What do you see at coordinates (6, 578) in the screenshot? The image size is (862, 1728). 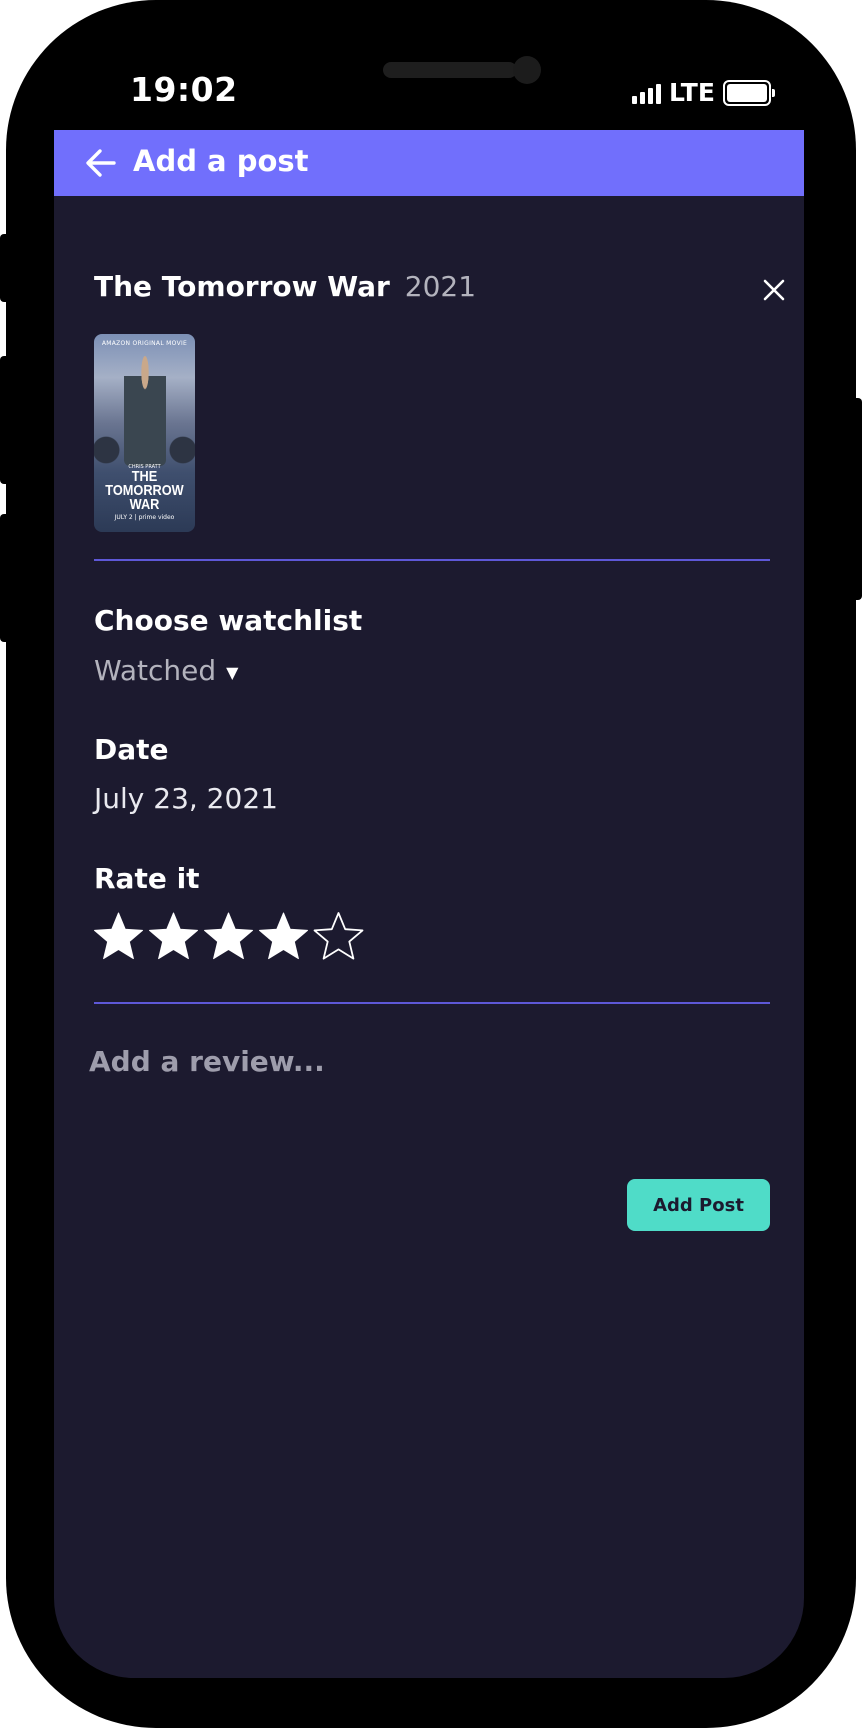 I see `volume-down-button` at bounding box center [6, 578].